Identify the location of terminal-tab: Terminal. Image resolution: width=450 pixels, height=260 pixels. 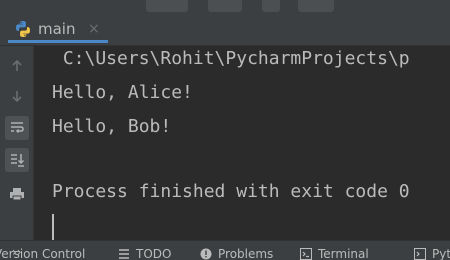
(334, 253).